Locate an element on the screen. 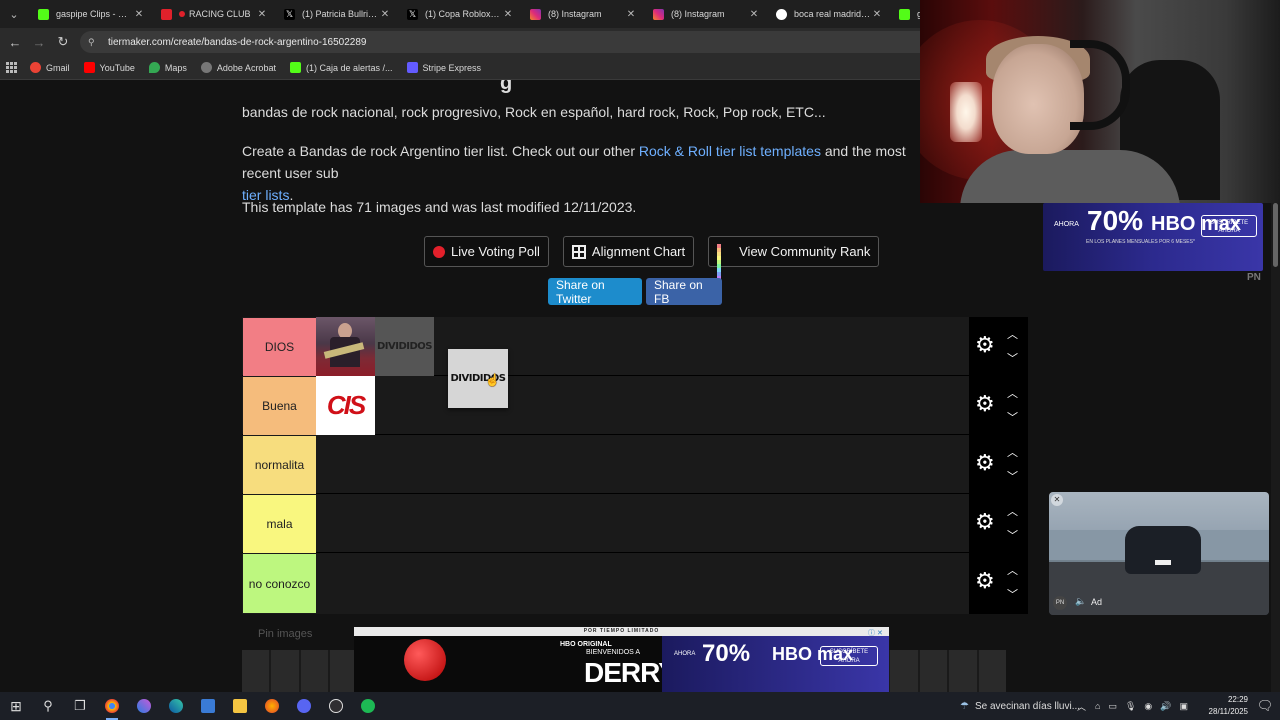 Image resolution: width=1280 pixels, height=720 pixels. microphone-icon: 🎙 is located at coordinates (1130, 706).